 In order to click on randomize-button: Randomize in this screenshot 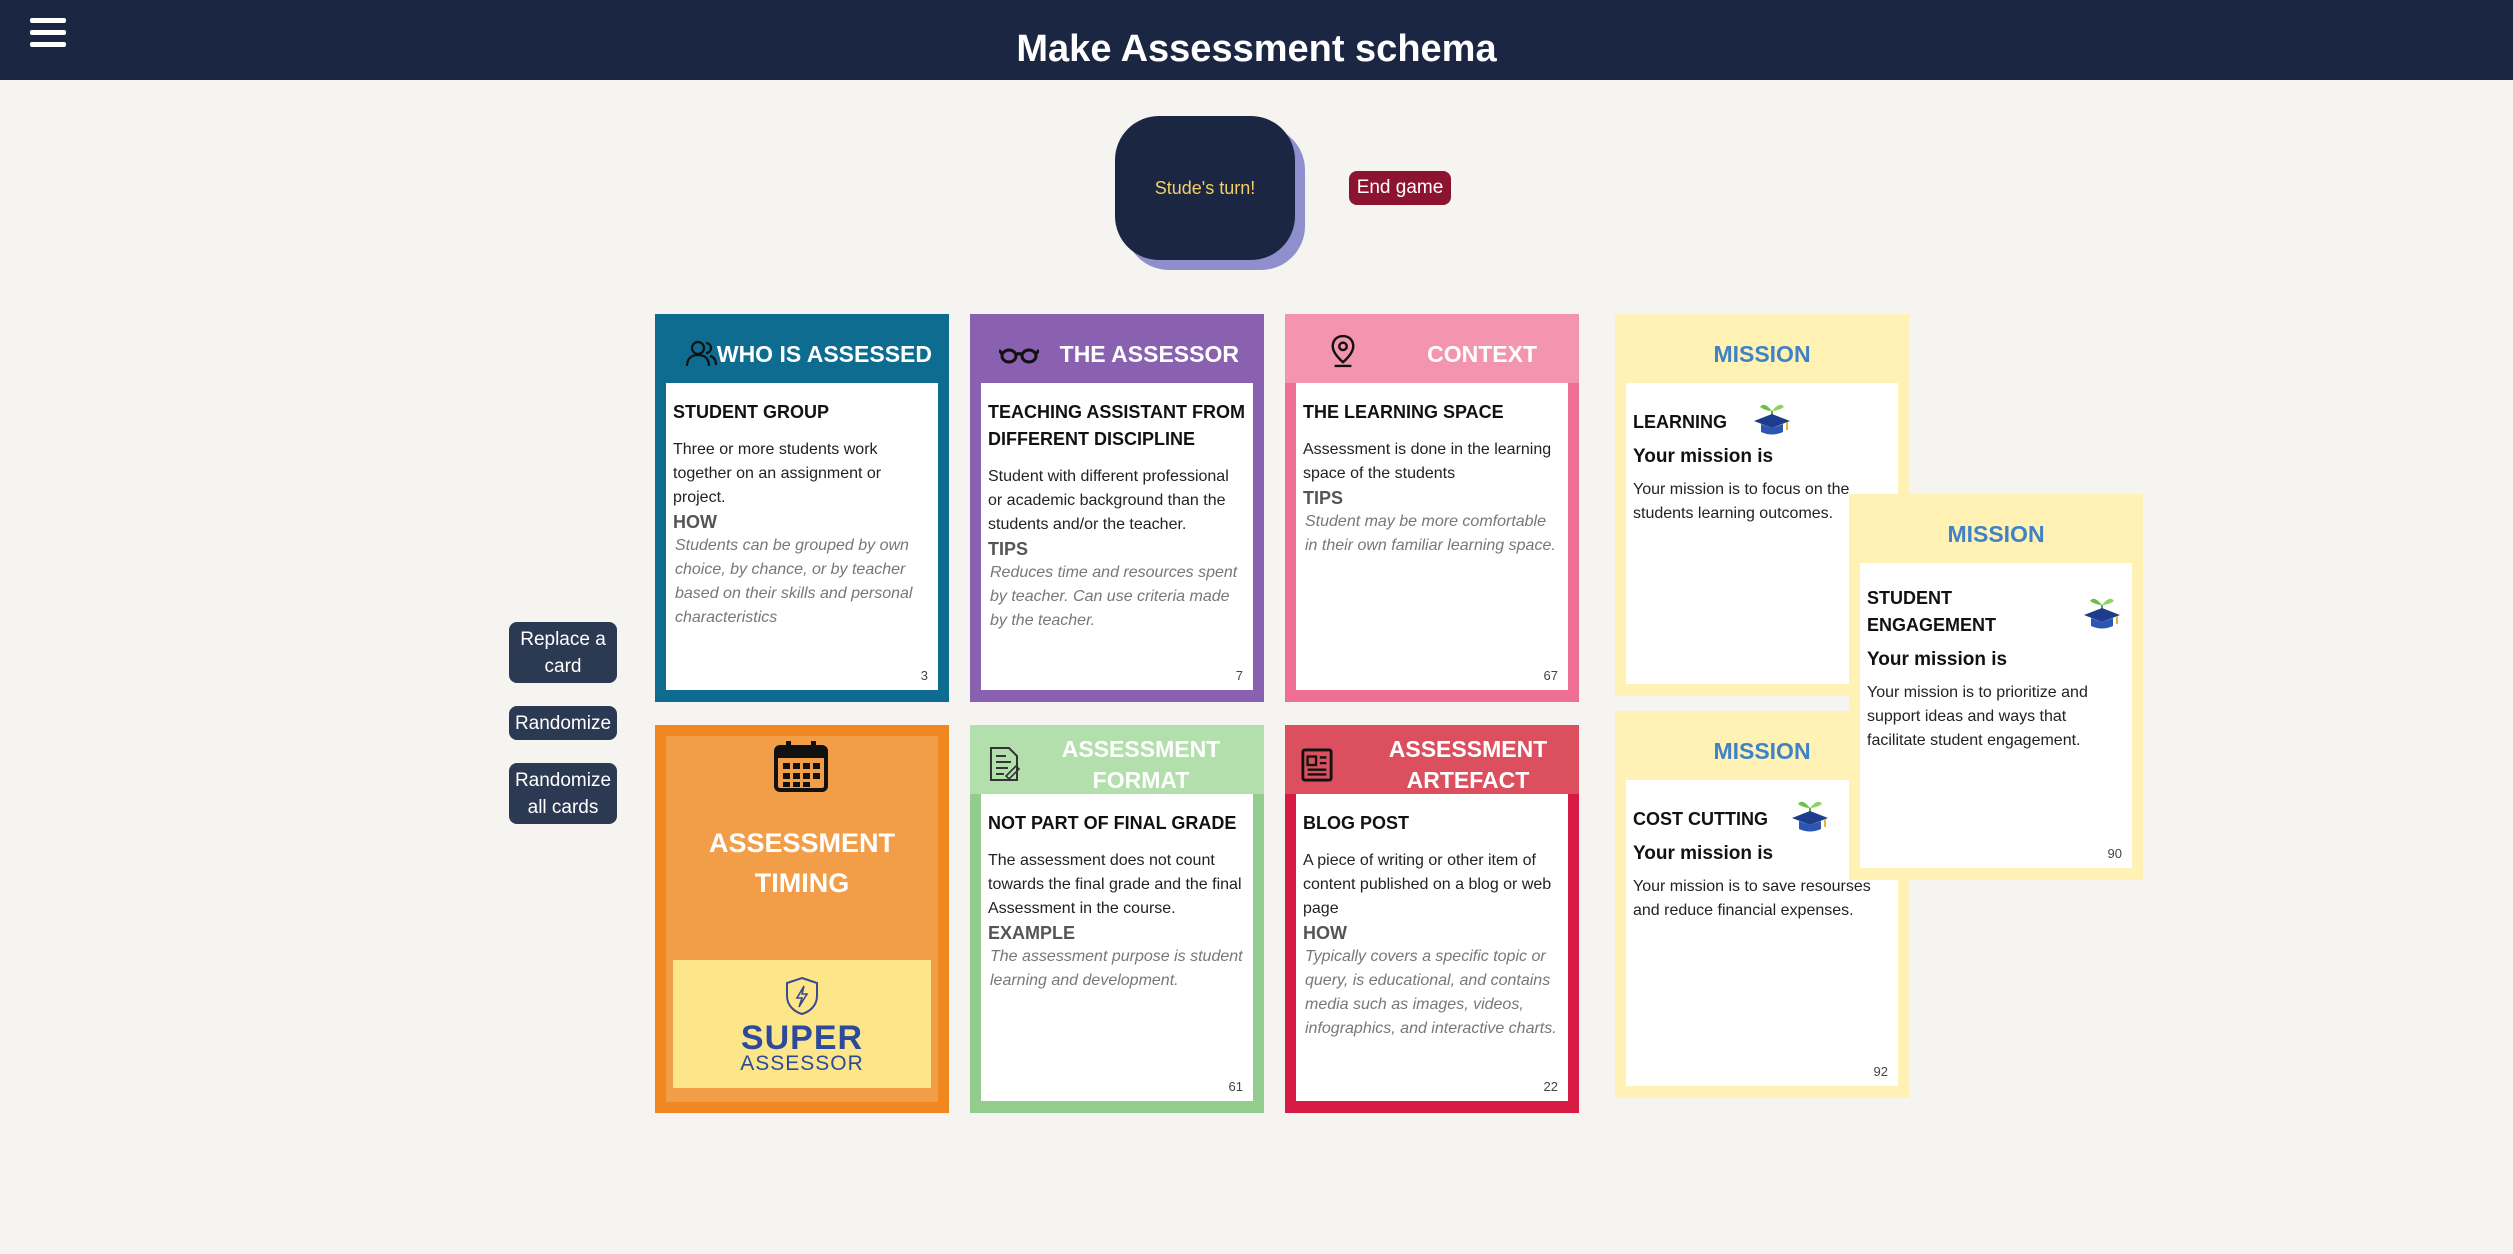, I will do `click(563, 723)`.